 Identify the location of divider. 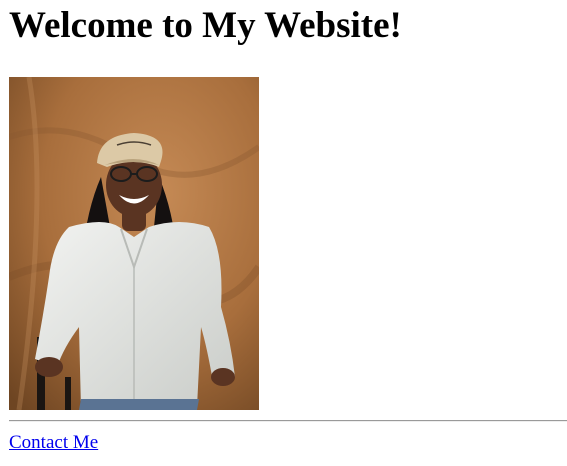
(288, 421).